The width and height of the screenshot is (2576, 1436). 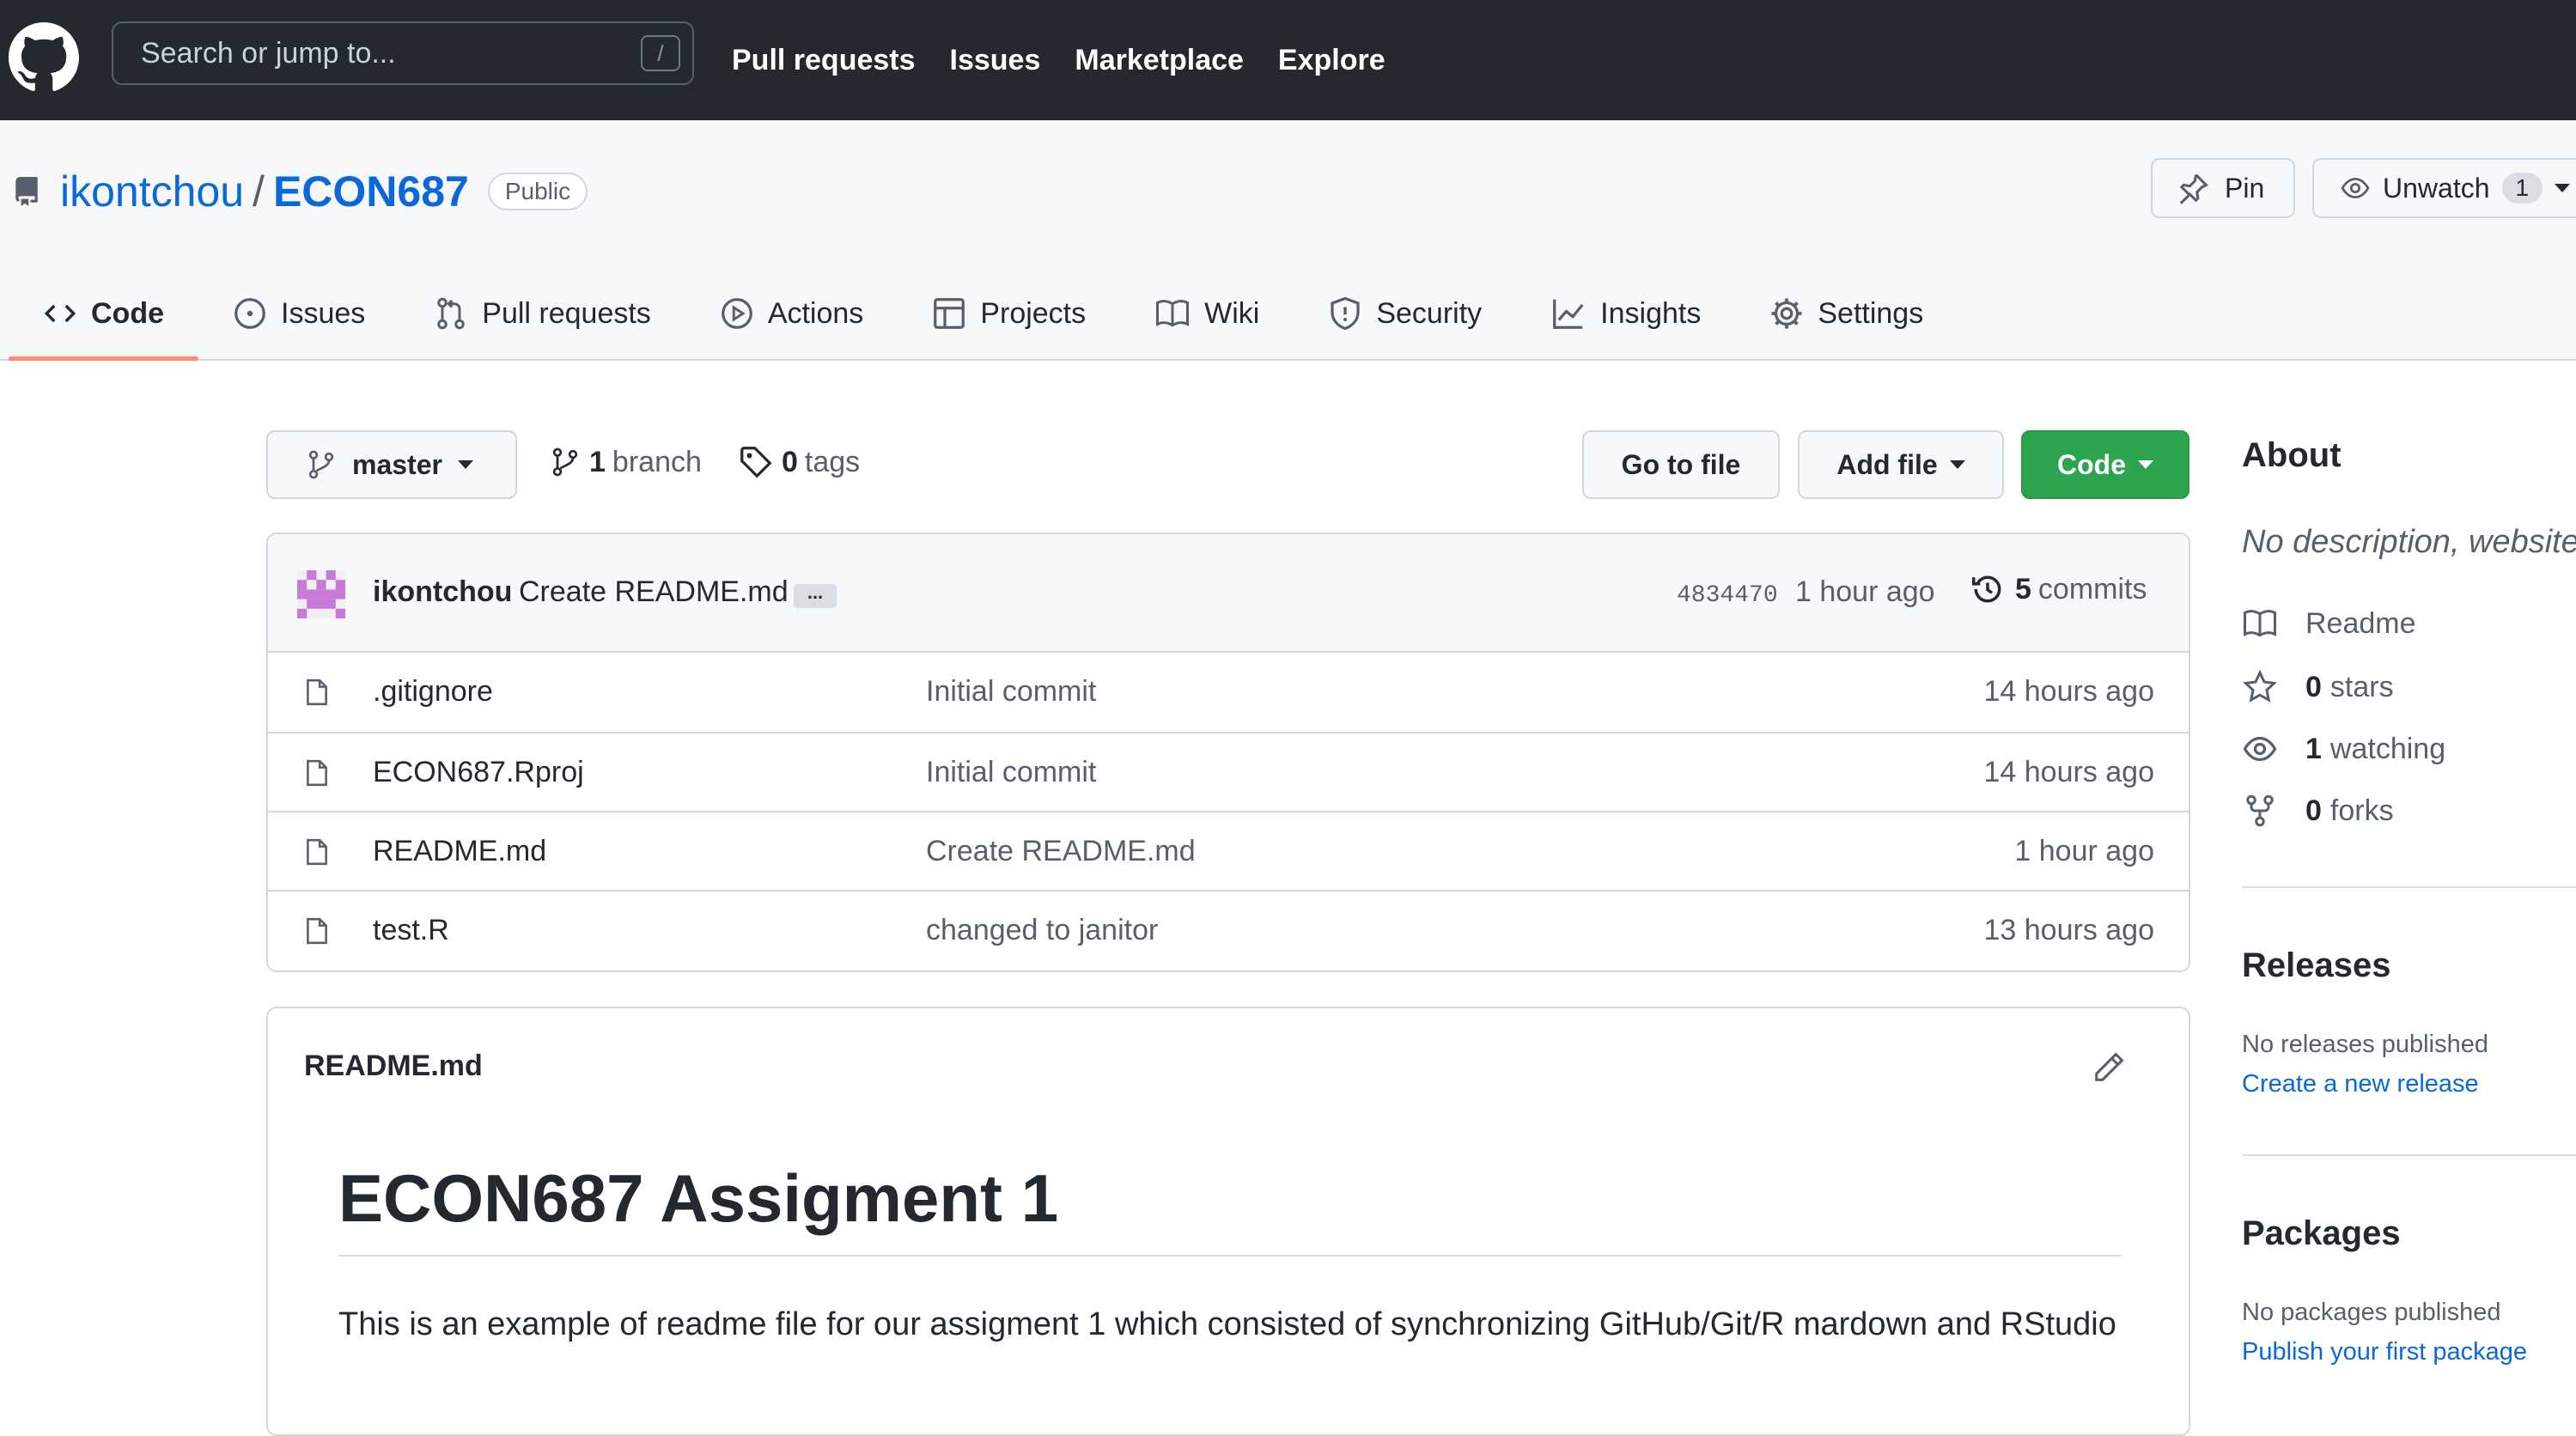 What do you see at coordinates (1986, 589) in the screenshot?
I see `history-icon` at bounding box center [1986, 589].